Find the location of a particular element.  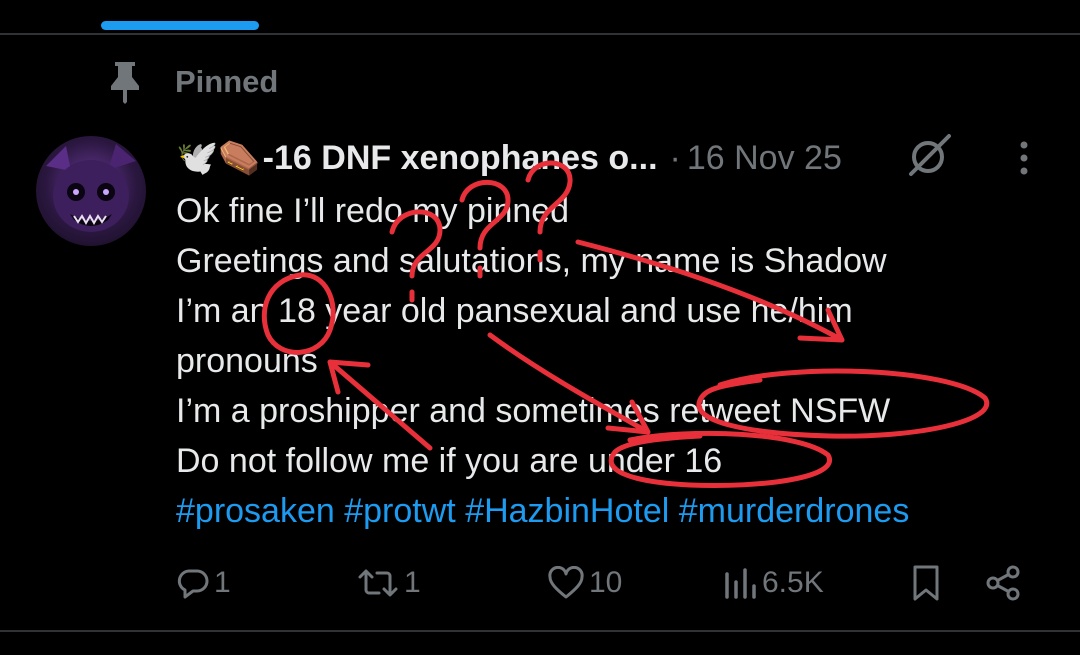

views-count: 6.5K is located at coordinates (793, 582).